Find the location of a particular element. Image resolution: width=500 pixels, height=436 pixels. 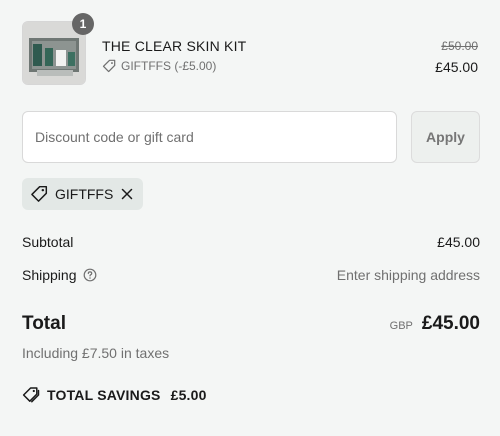

shipping-value: Enter shipping address is located at coordinates (408, 275).